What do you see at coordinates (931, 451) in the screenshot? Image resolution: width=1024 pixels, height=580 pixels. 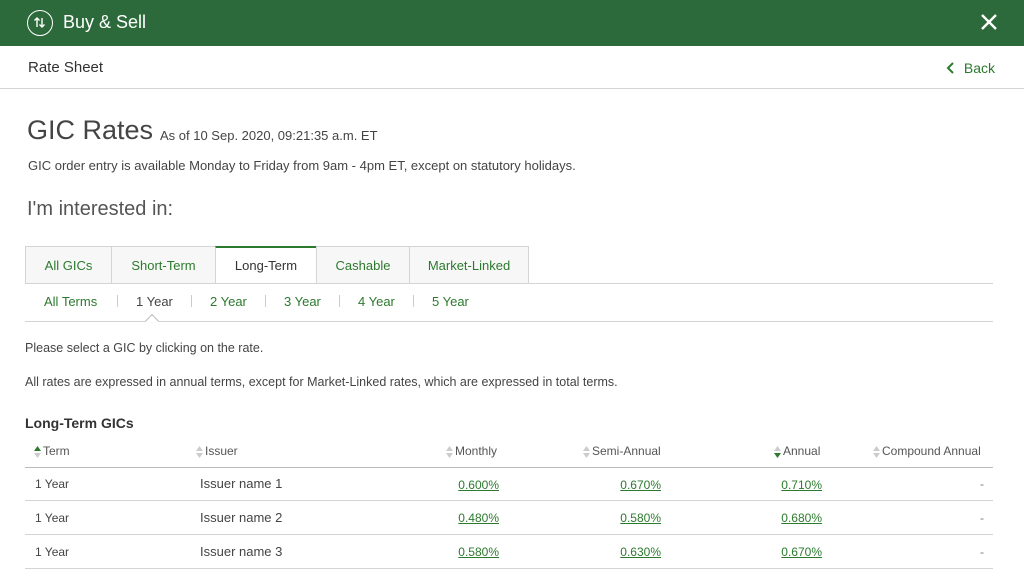 I see `column-label: Compound Annual` at bounding box center [931, 451].